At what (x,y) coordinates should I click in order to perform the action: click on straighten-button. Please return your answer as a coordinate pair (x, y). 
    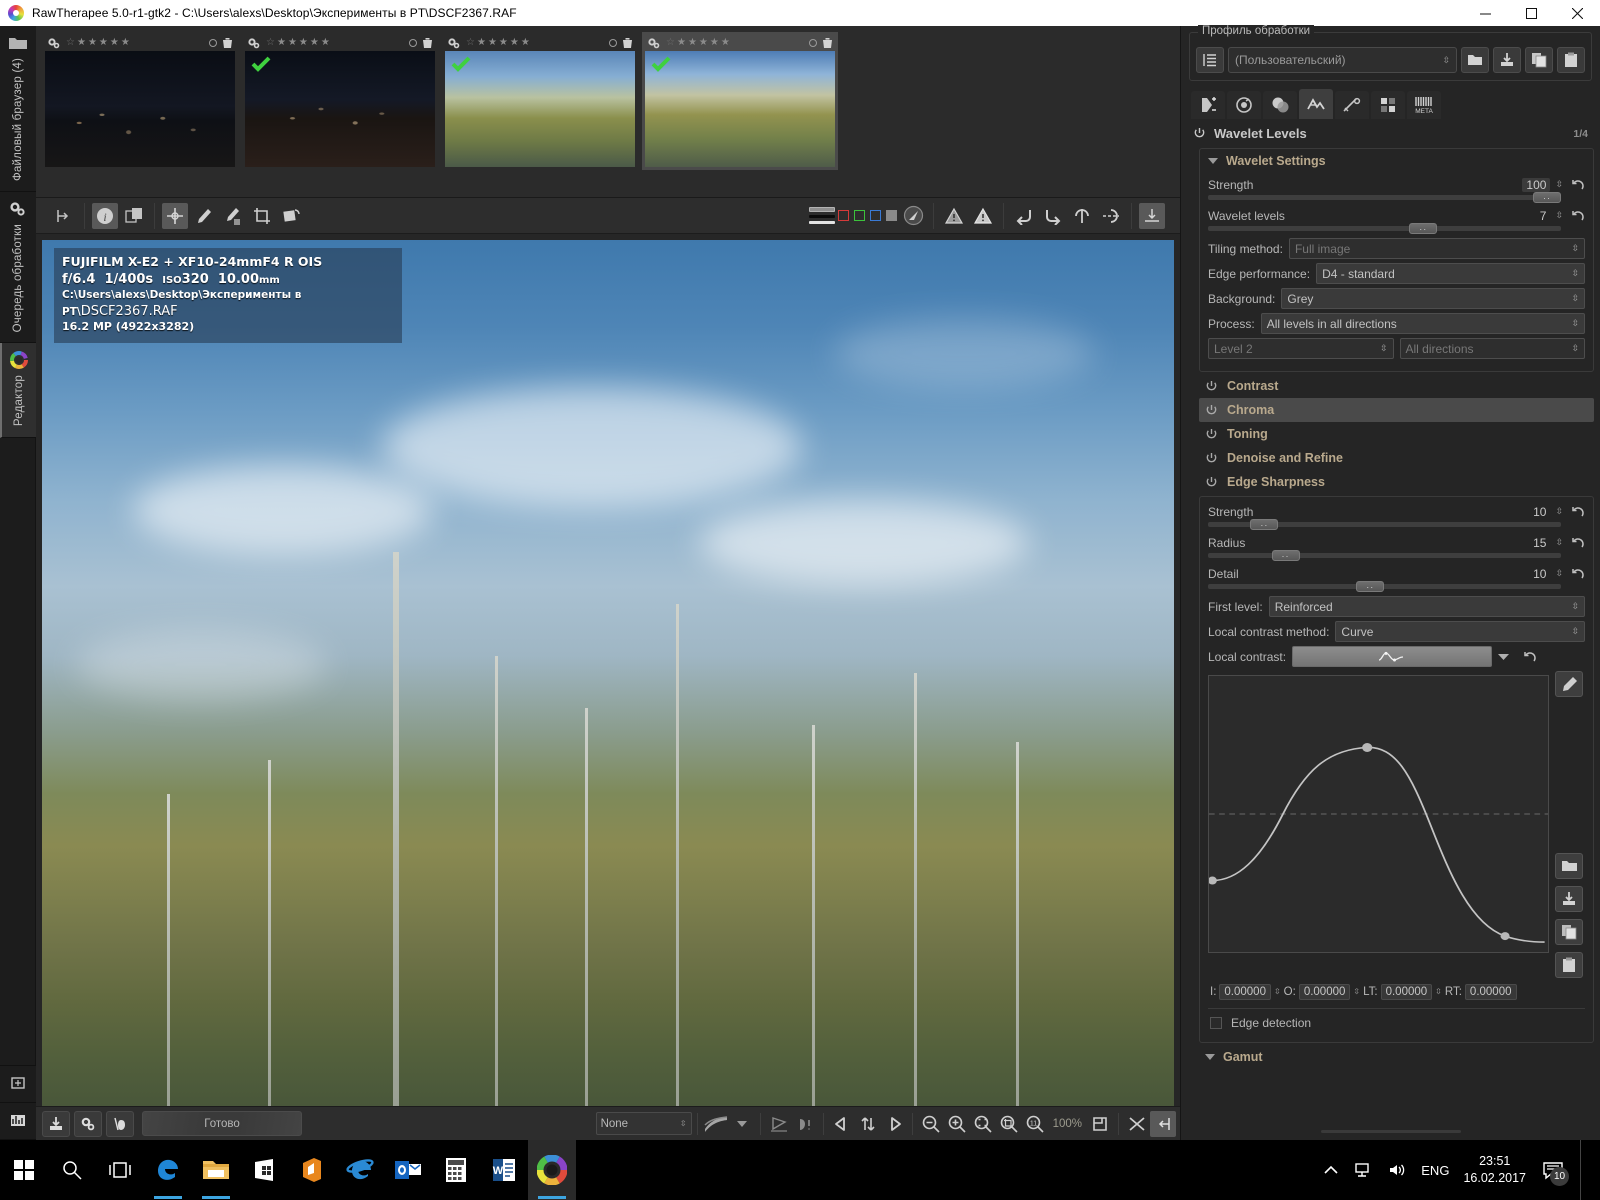
    Looking at the image, I should click on (291, 216).